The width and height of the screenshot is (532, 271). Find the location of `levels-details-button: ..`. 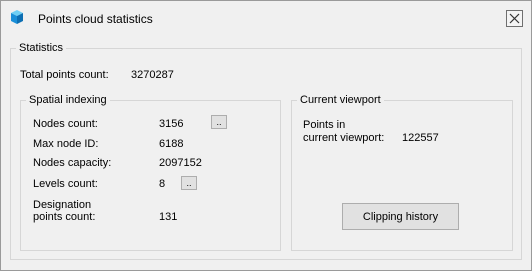

levels-details-button: .. is located at coordinates (189, 183).